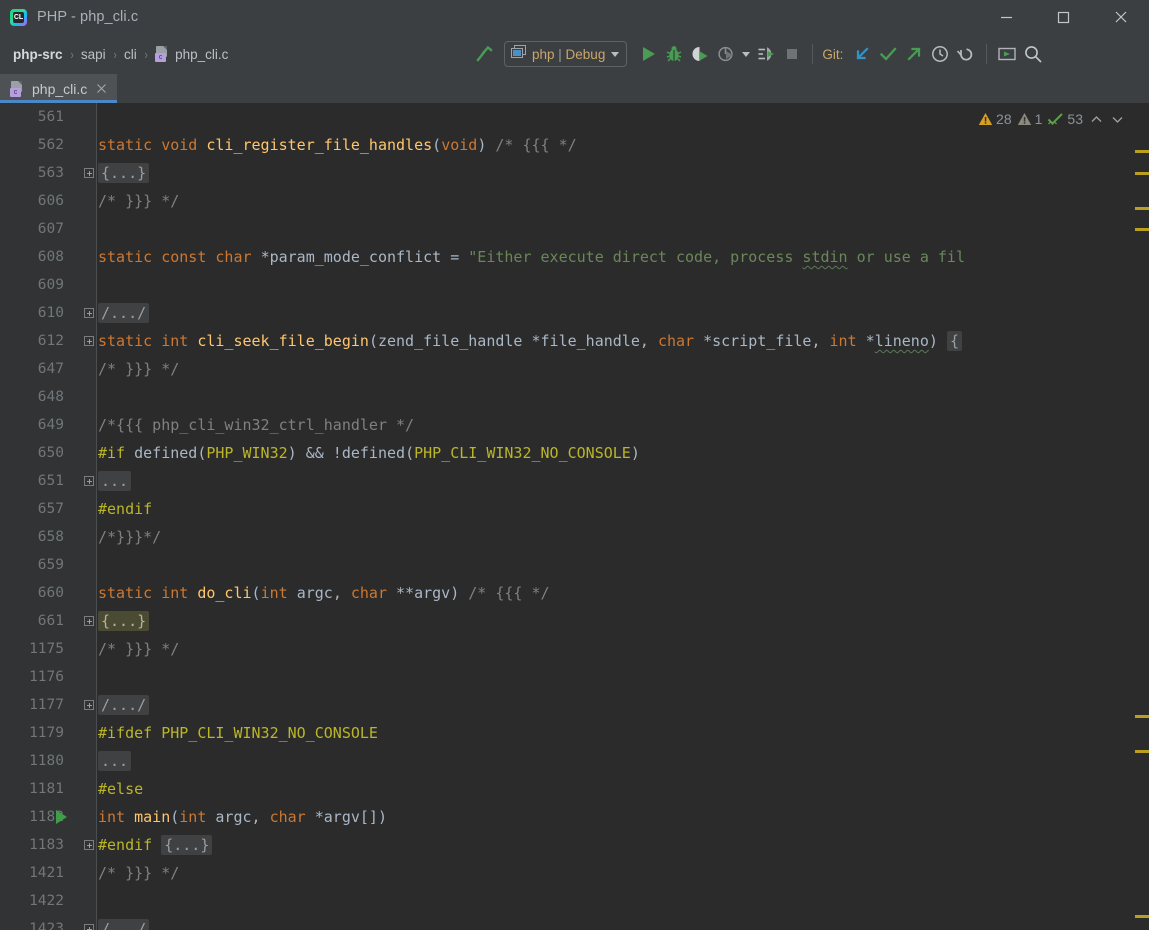 Image resolution: width=1149 pixels, height=930 pixels. Describe the element at coordinates (966, 54) in the screenshot. I see `undo-icon` at that location.